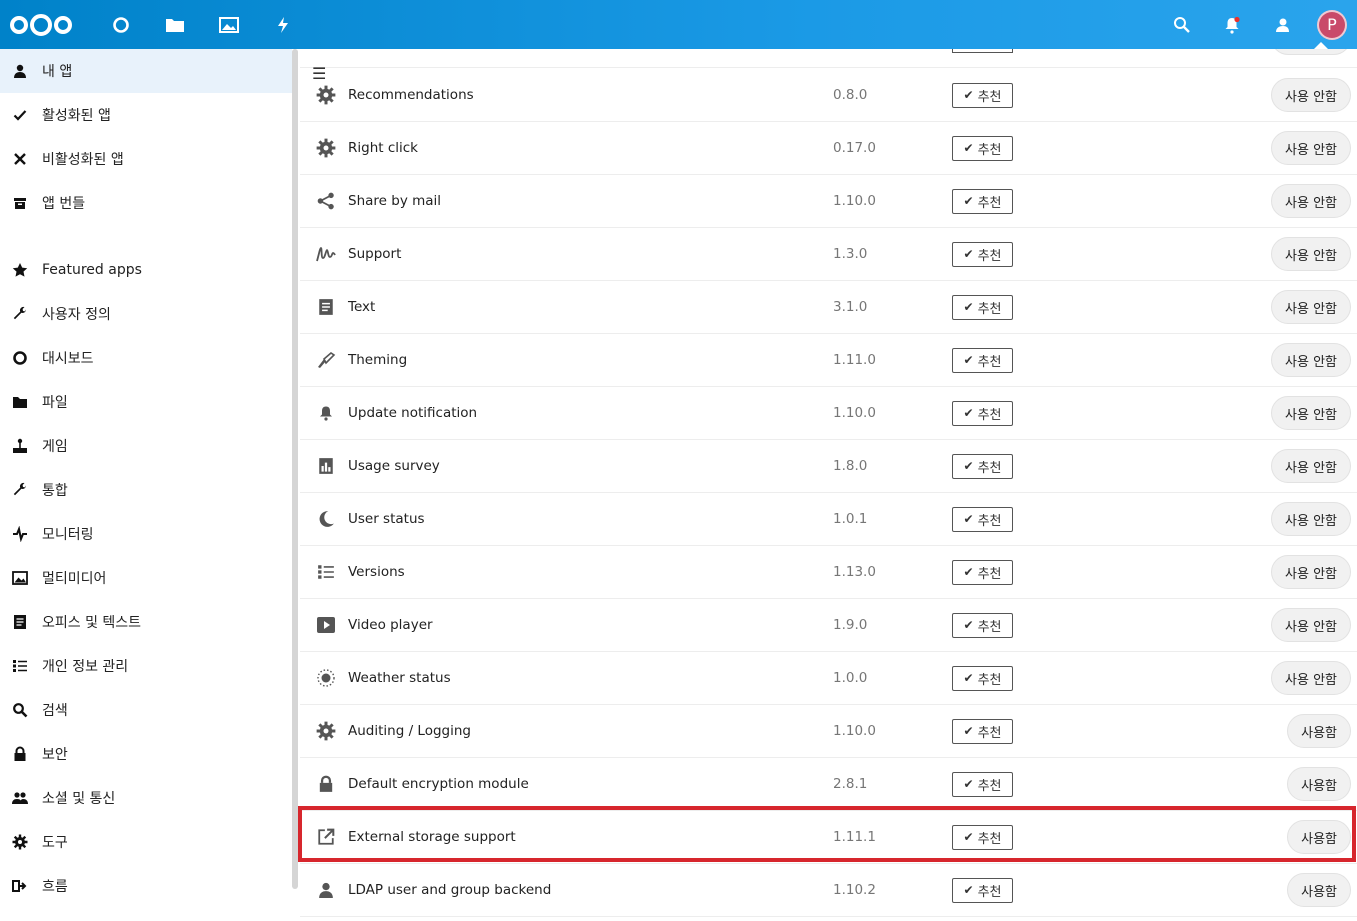 The height and width of the screenshot is (921, 1357). What do you see at coordinates (229, 24) in the screenshot?
I see `photos-image-icon` at bounding box center [229, 24].